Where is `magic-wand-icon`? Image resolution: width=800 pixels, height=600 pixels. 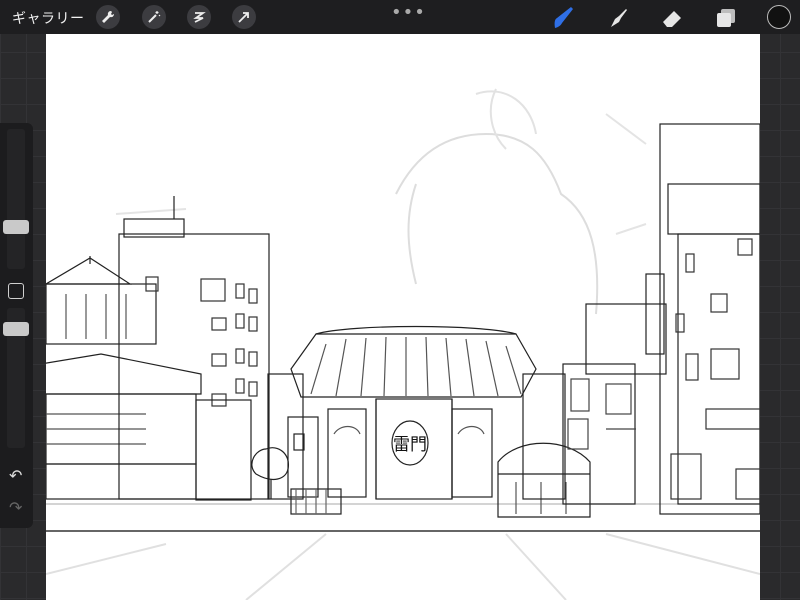 magic-wand-icon is located at coordinates (154, 17).